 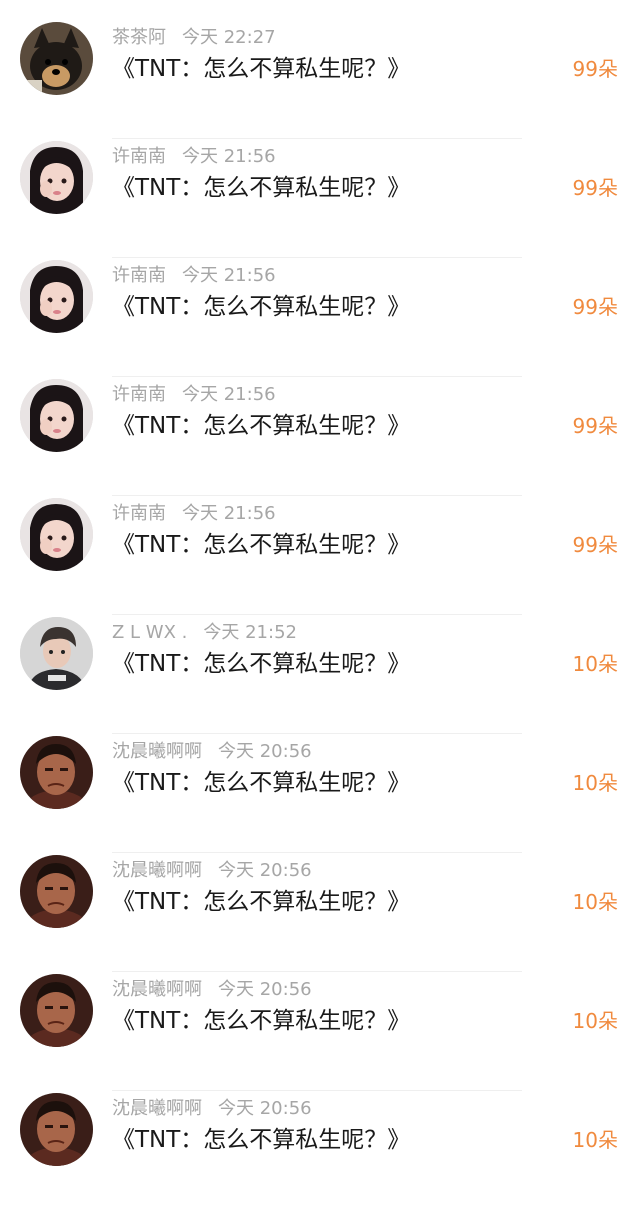 I want to click on timestamp: 今天 22:27, so click(x=229, y=37).